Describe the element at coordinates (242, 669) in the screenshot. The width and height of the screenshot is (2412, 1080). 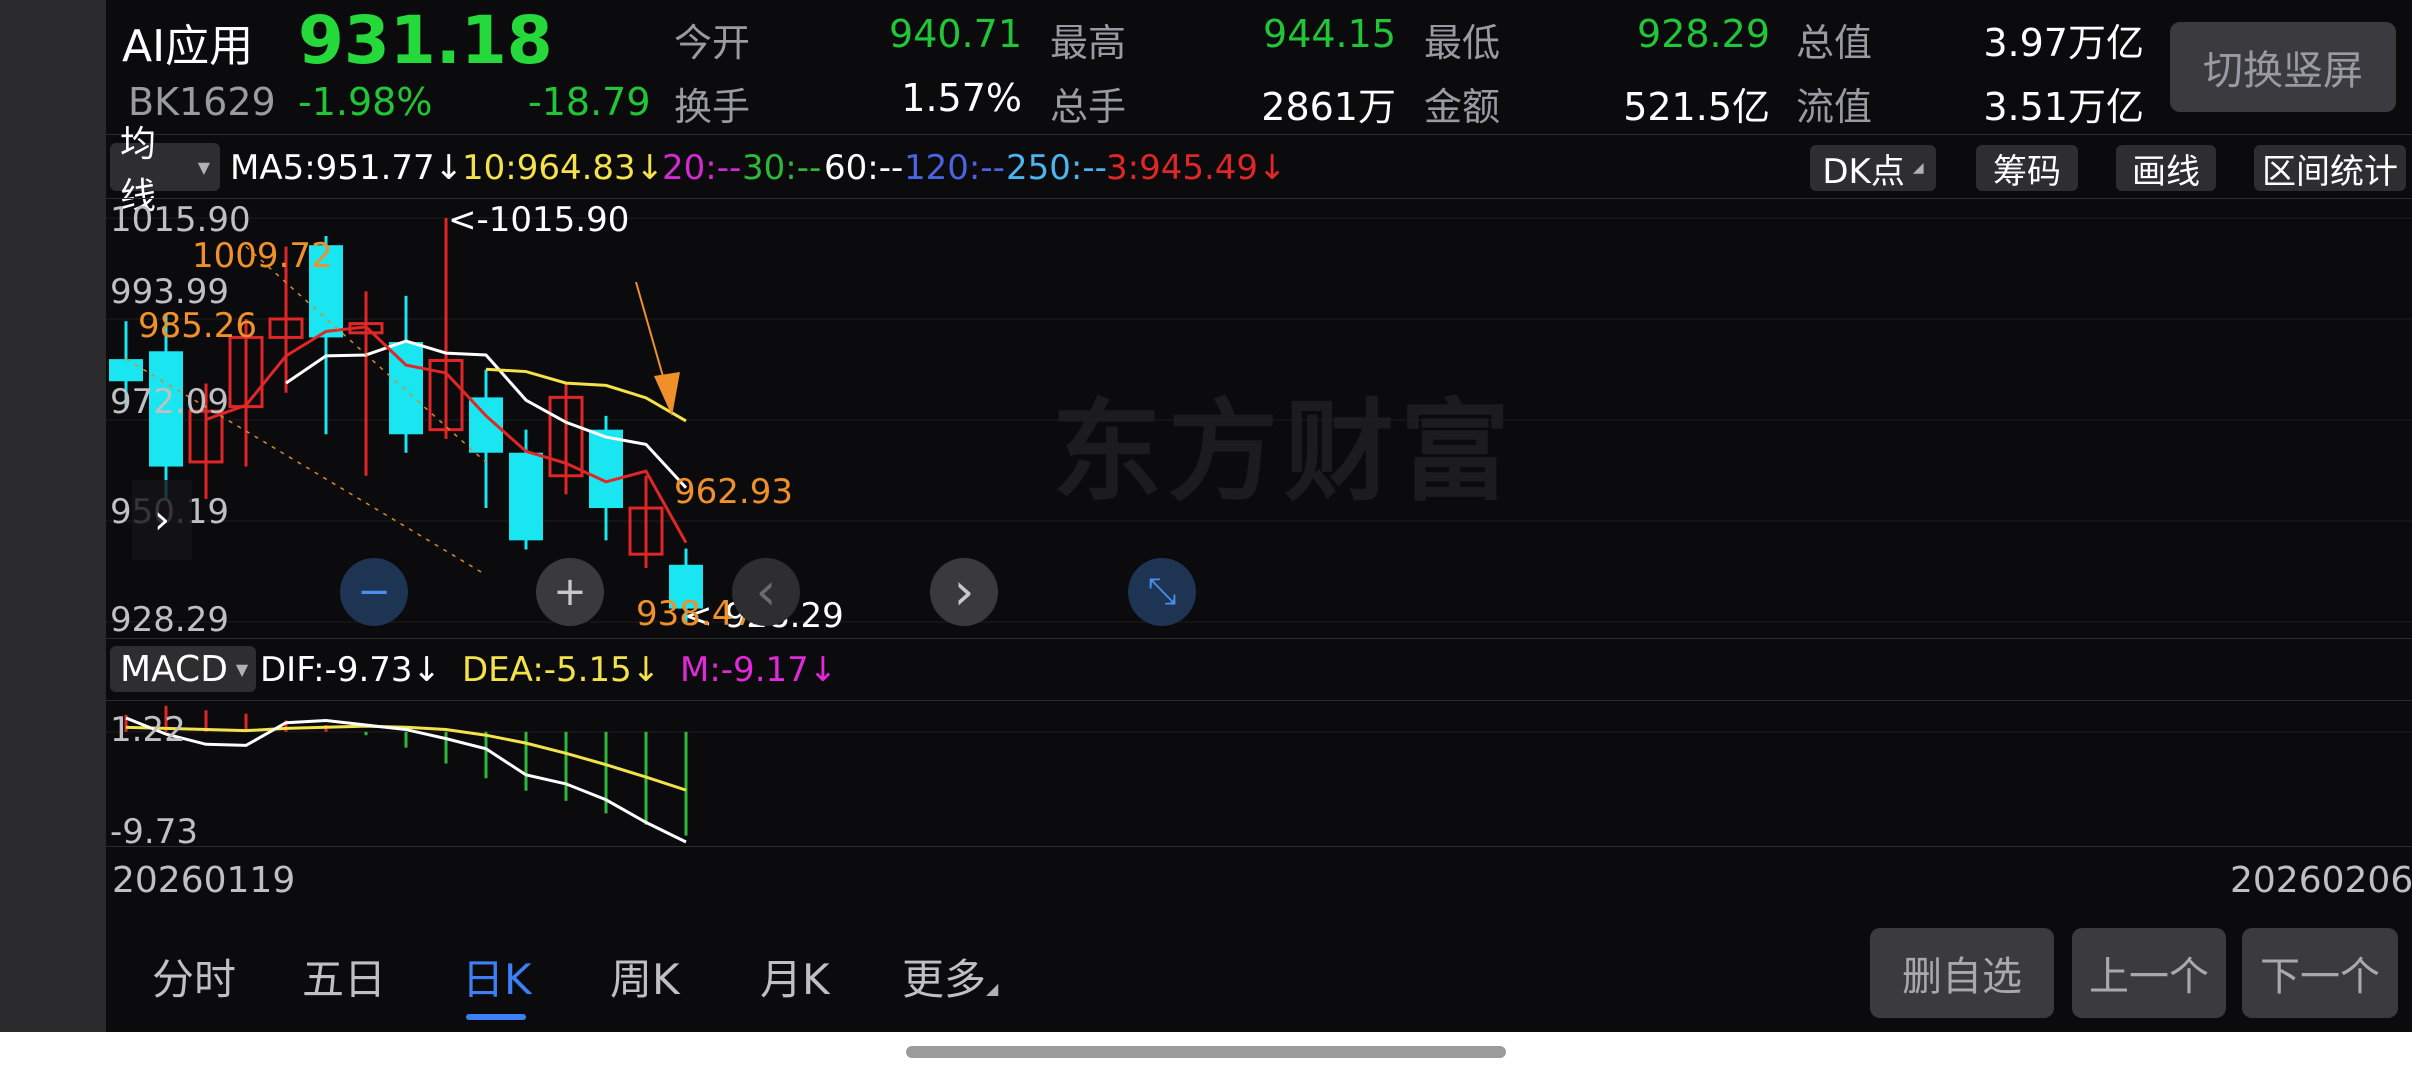
I see `dropdown-arrow-icon: ▼` at that location.